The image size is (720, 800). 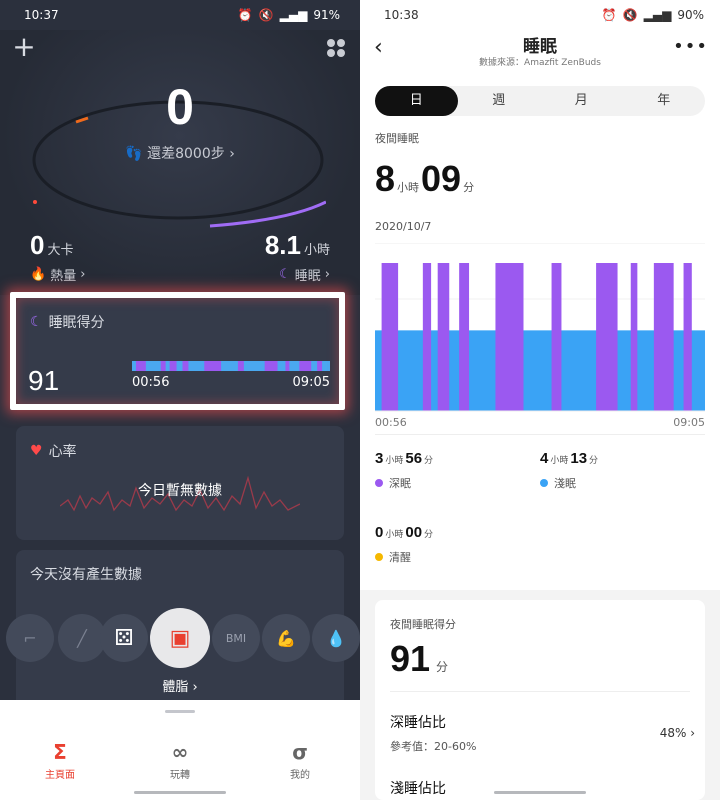 What do you see at coordinates (289, 15) in the screenshot?
I see `status-icons: ⏰ 🔇 ▂▄▆ 91%` at bounding box center [289, 15].